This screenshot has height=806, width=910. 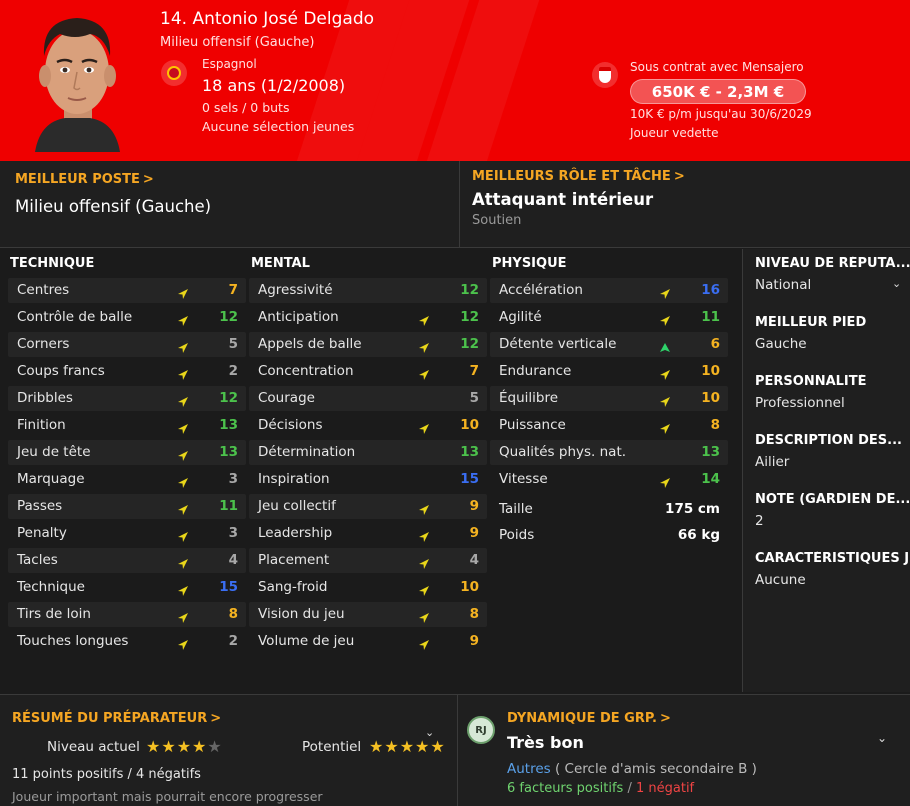 I want to click on attribute-value: 5, so click(x=233, y=344).